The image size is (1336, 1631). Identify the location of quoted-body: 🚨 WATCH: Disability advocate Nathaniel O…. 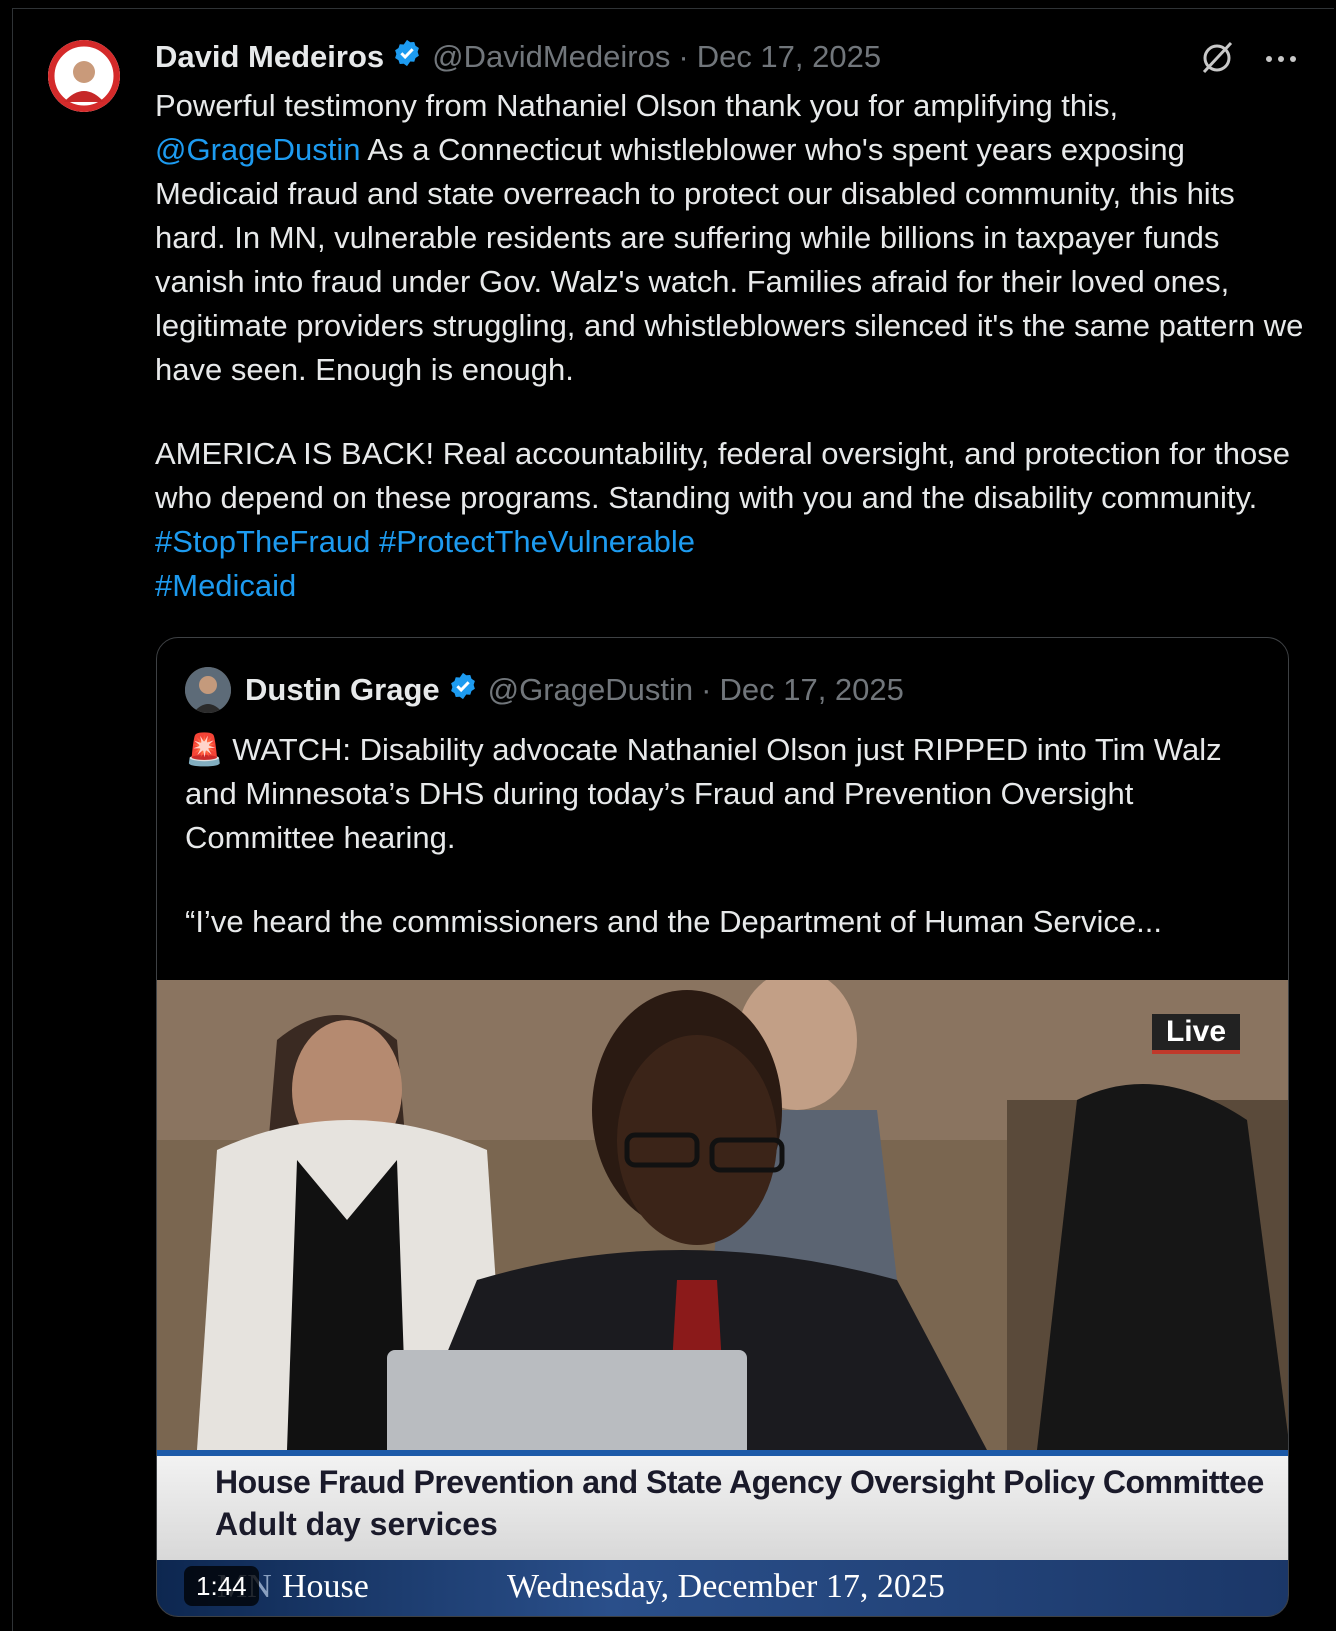
(725, 836).